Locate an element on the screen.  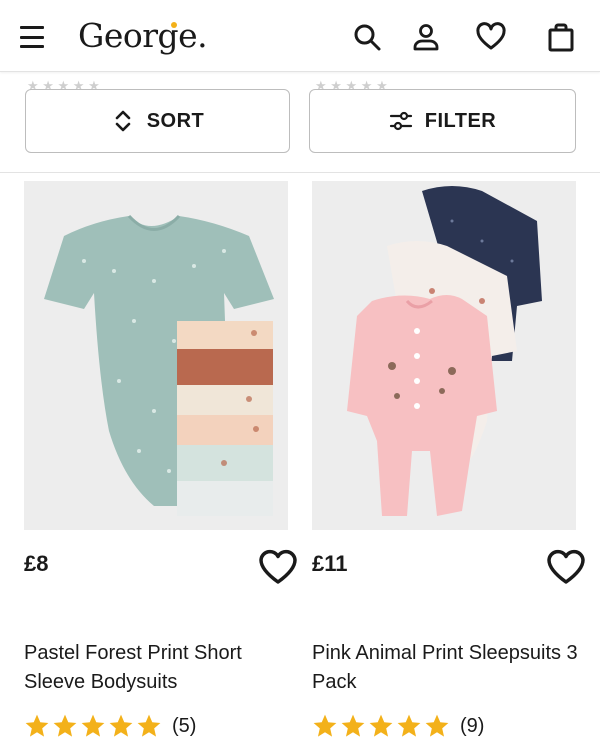
george-logo: George. is located at coordinates (143, 35).